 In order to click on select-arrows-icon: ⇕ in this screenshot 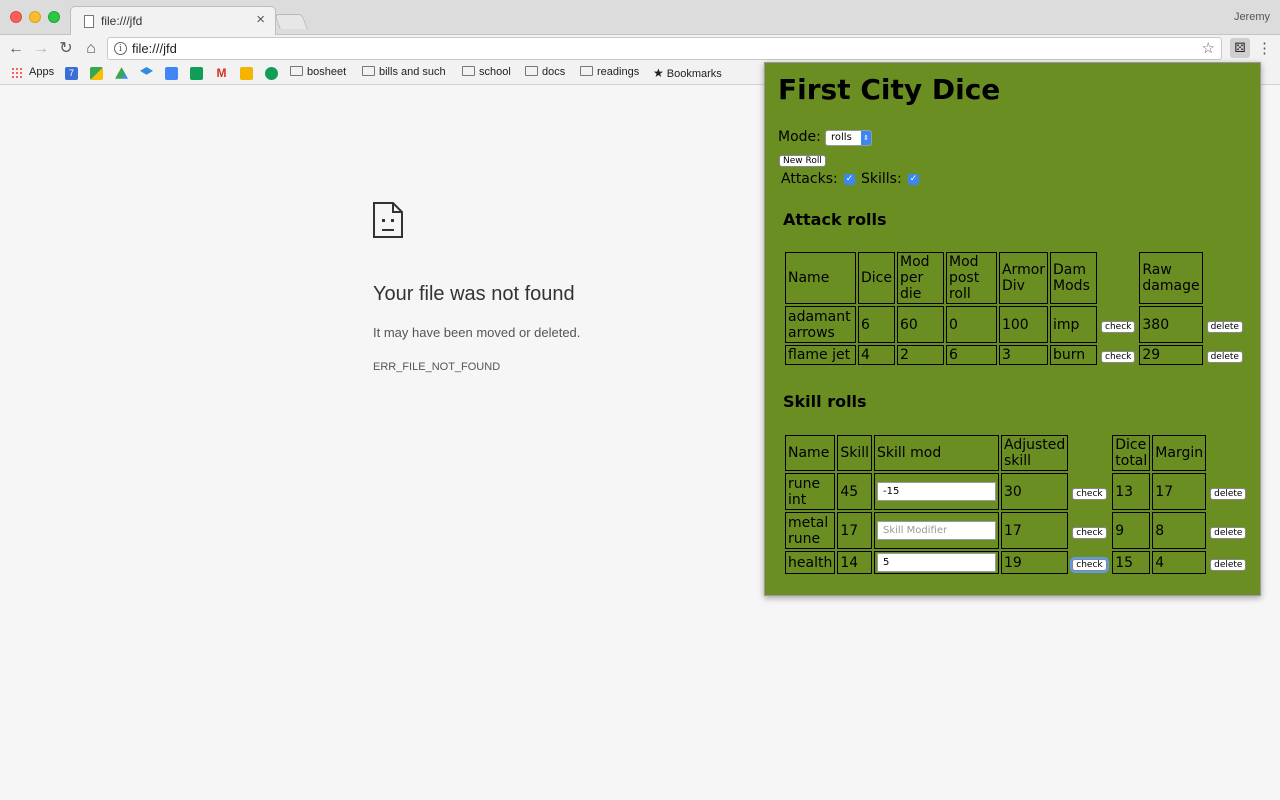, I will do `click(866, 138)`.